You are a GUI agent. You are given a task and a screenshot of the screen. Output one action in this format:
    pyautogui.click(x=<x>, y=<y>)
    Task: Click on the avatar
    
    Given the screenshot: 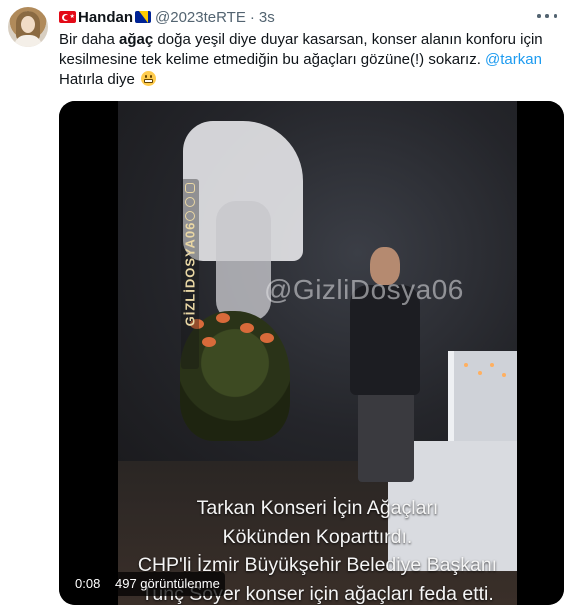 What is the action you would take?
    pyautogui.click(x=28, y=27)
    